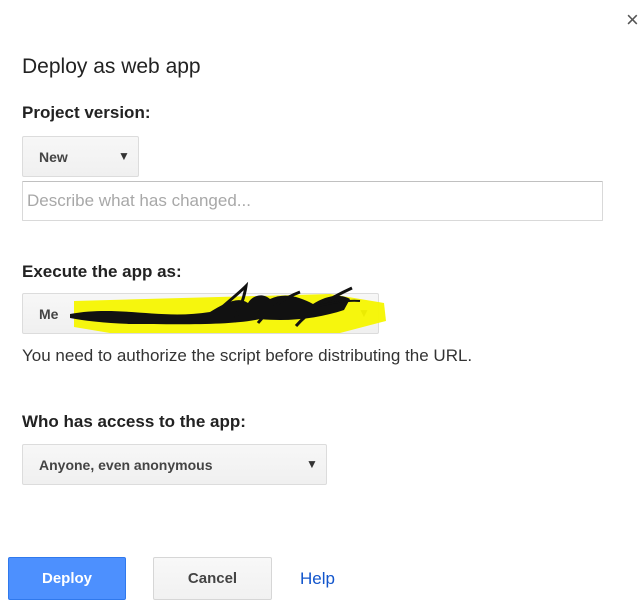  What do you see at coordinates (317, 579) in the screenshot?
I see `help-link: Help` at bounding box center [317, 579].